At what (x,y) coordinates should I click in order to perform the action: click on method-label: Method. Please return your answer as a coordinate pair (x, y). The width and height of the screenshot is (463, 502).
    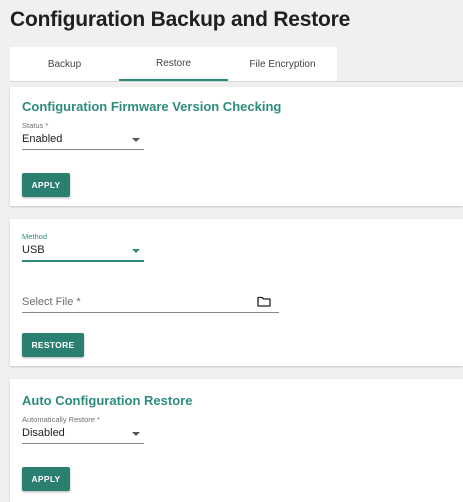
    Looking at the image, I should click on (35, 236).